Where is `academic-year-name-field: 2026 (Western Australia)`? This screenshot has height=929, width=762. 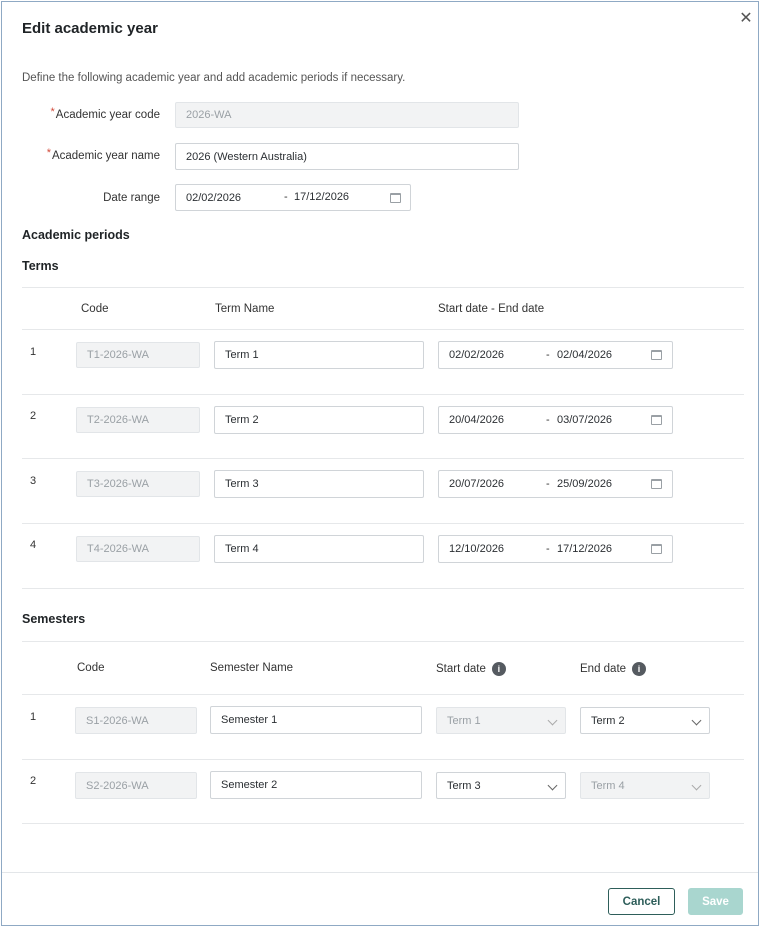
academic-year-name-field: 2026 (Western Australia) is located at coordinates (347, 156).